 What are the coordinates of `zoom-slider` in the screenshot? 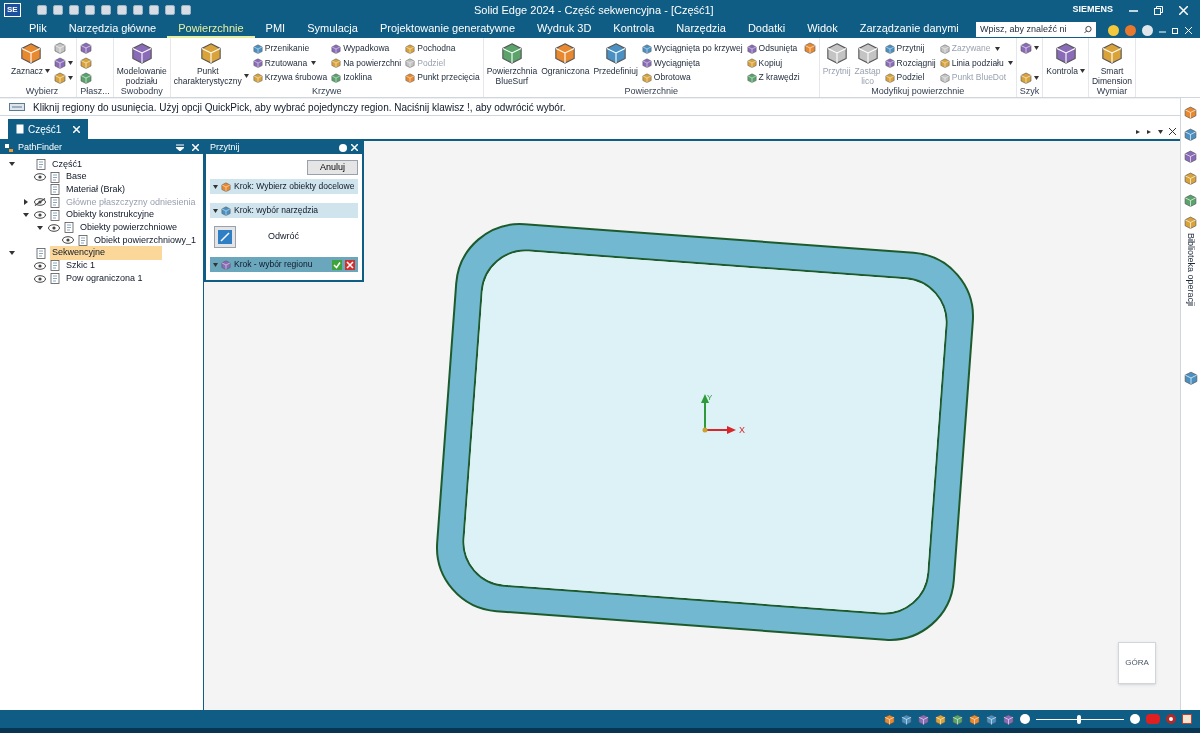 It's located at (1080, 719).